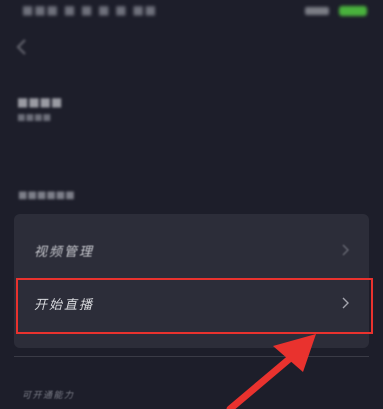 The height and width of the screenshot is (409, 383). Describe the element at coordinates (64, 305) in the screenshot. I see `menu-item-label: 开始直播` at that location.